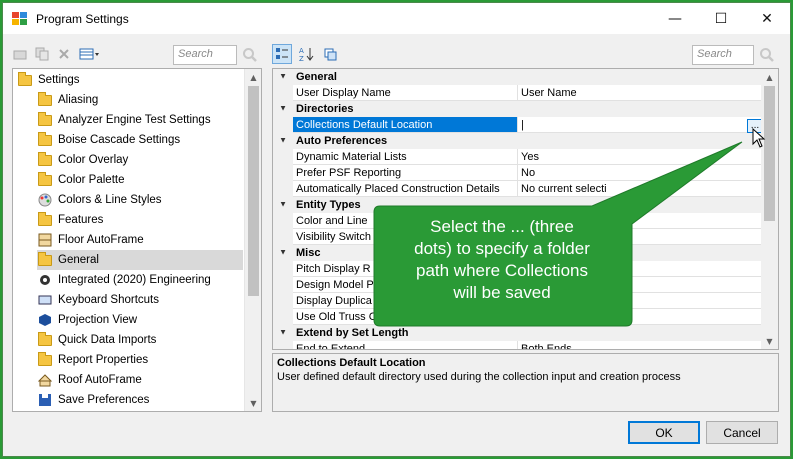  Describe the element at coordinates (640, 157) in the screenshot. I see `property-value: Yes` at that location.